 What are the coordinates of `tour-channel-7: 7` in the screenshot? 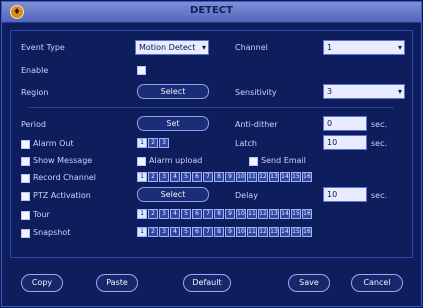 It's located at (208, 214).